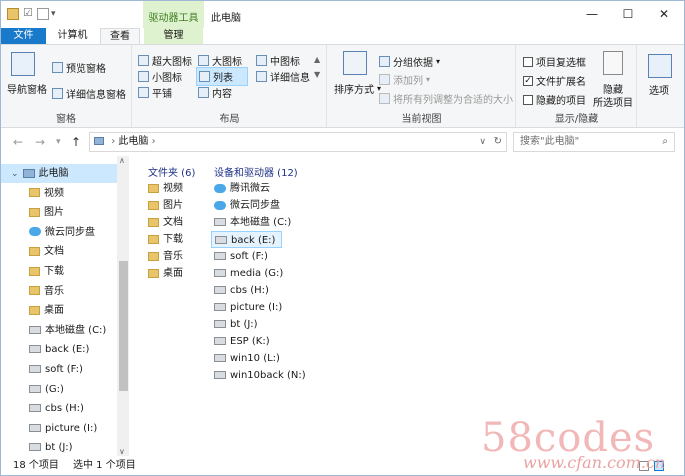 The width and height of the screenshot is (685, 476). Describe the element at coordinates (171, 171) in the screenshot. I see `folders-header: 文件夹 (6)` at that location.